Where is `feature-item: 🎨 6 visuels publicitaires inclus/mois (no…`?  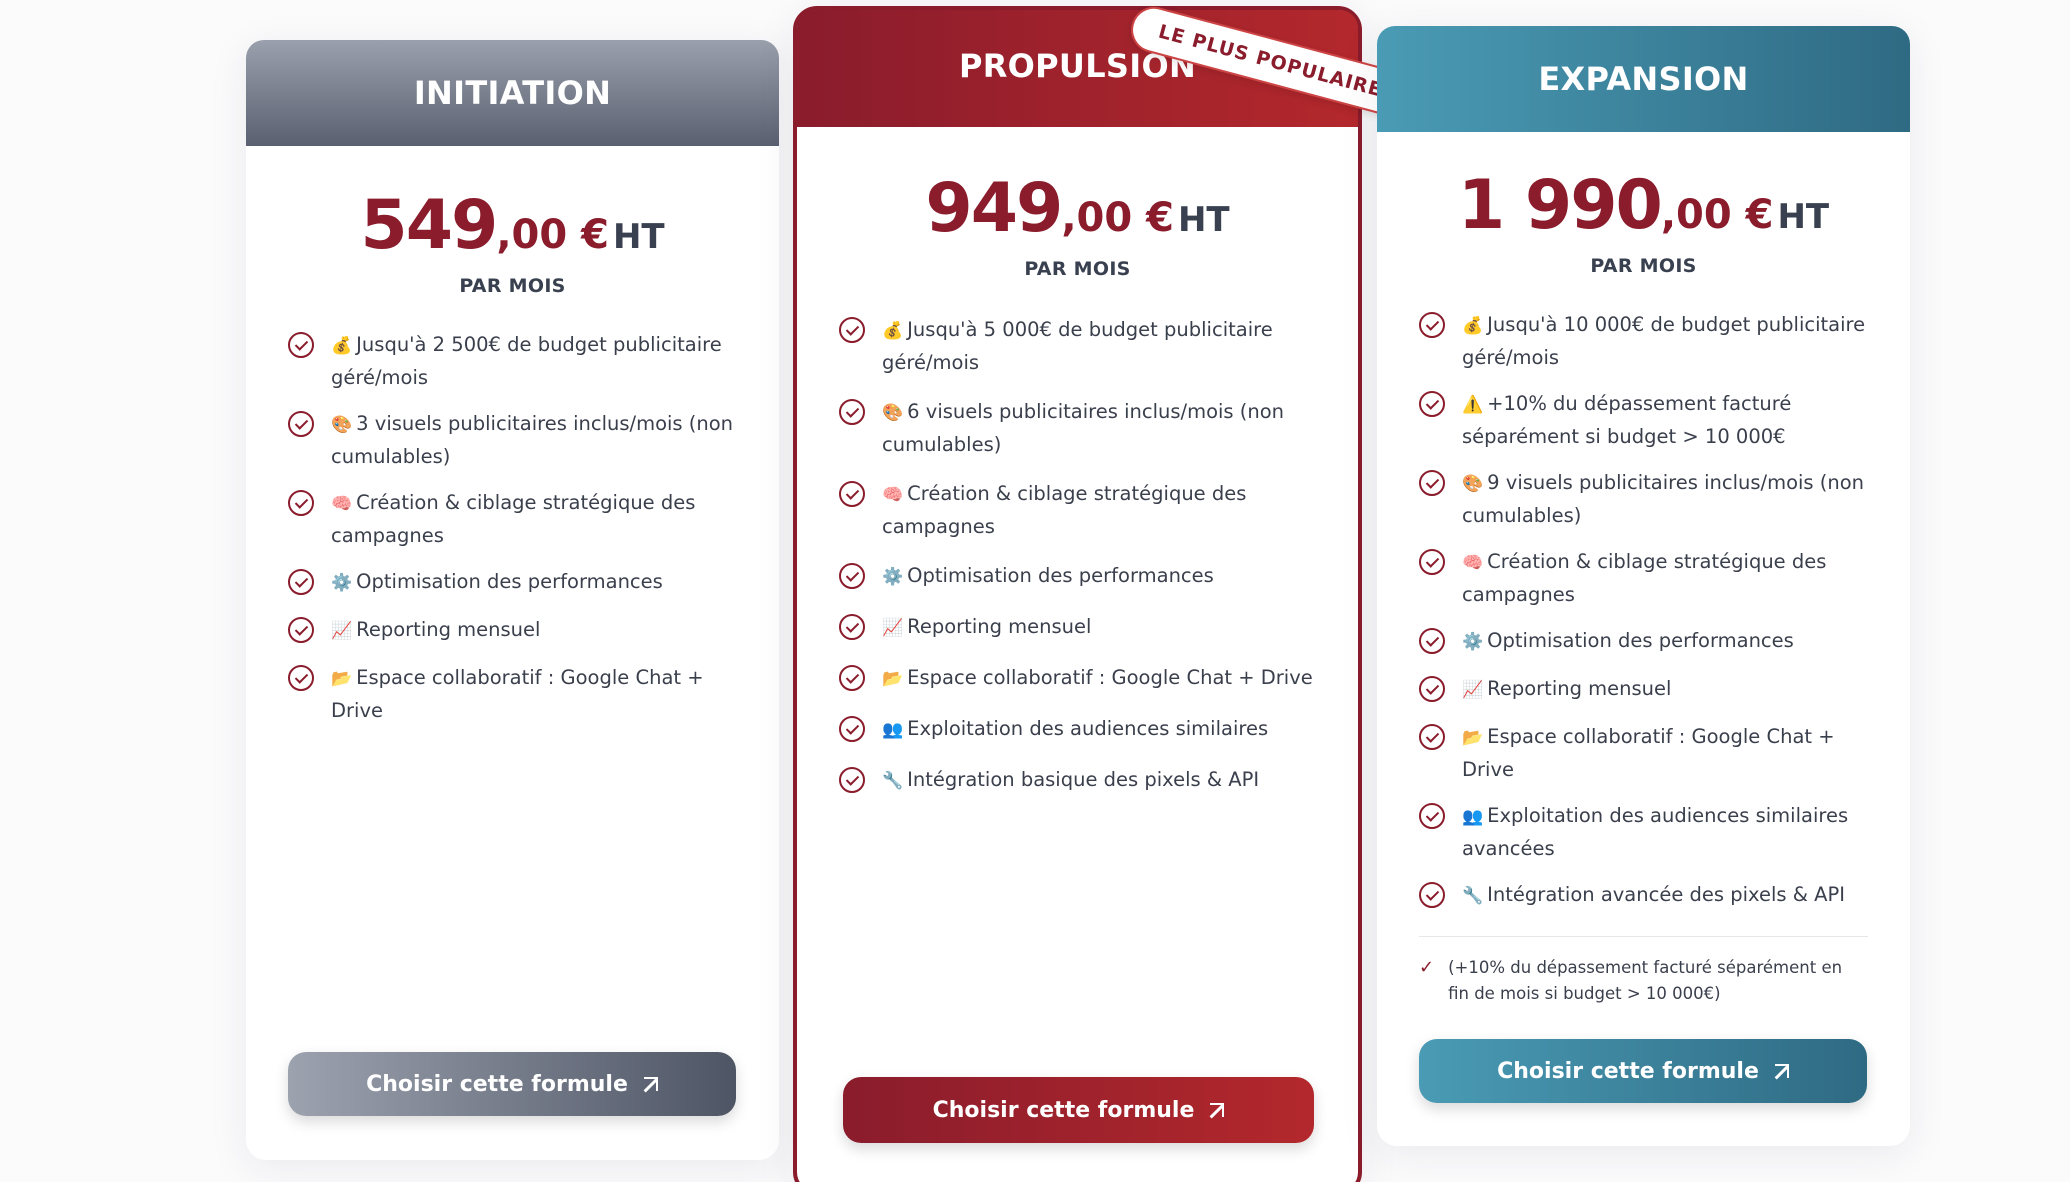
feature-item: 🎨 6 visuels publicitaires inclus/mois (no… is located at coordinates (1077, 428).